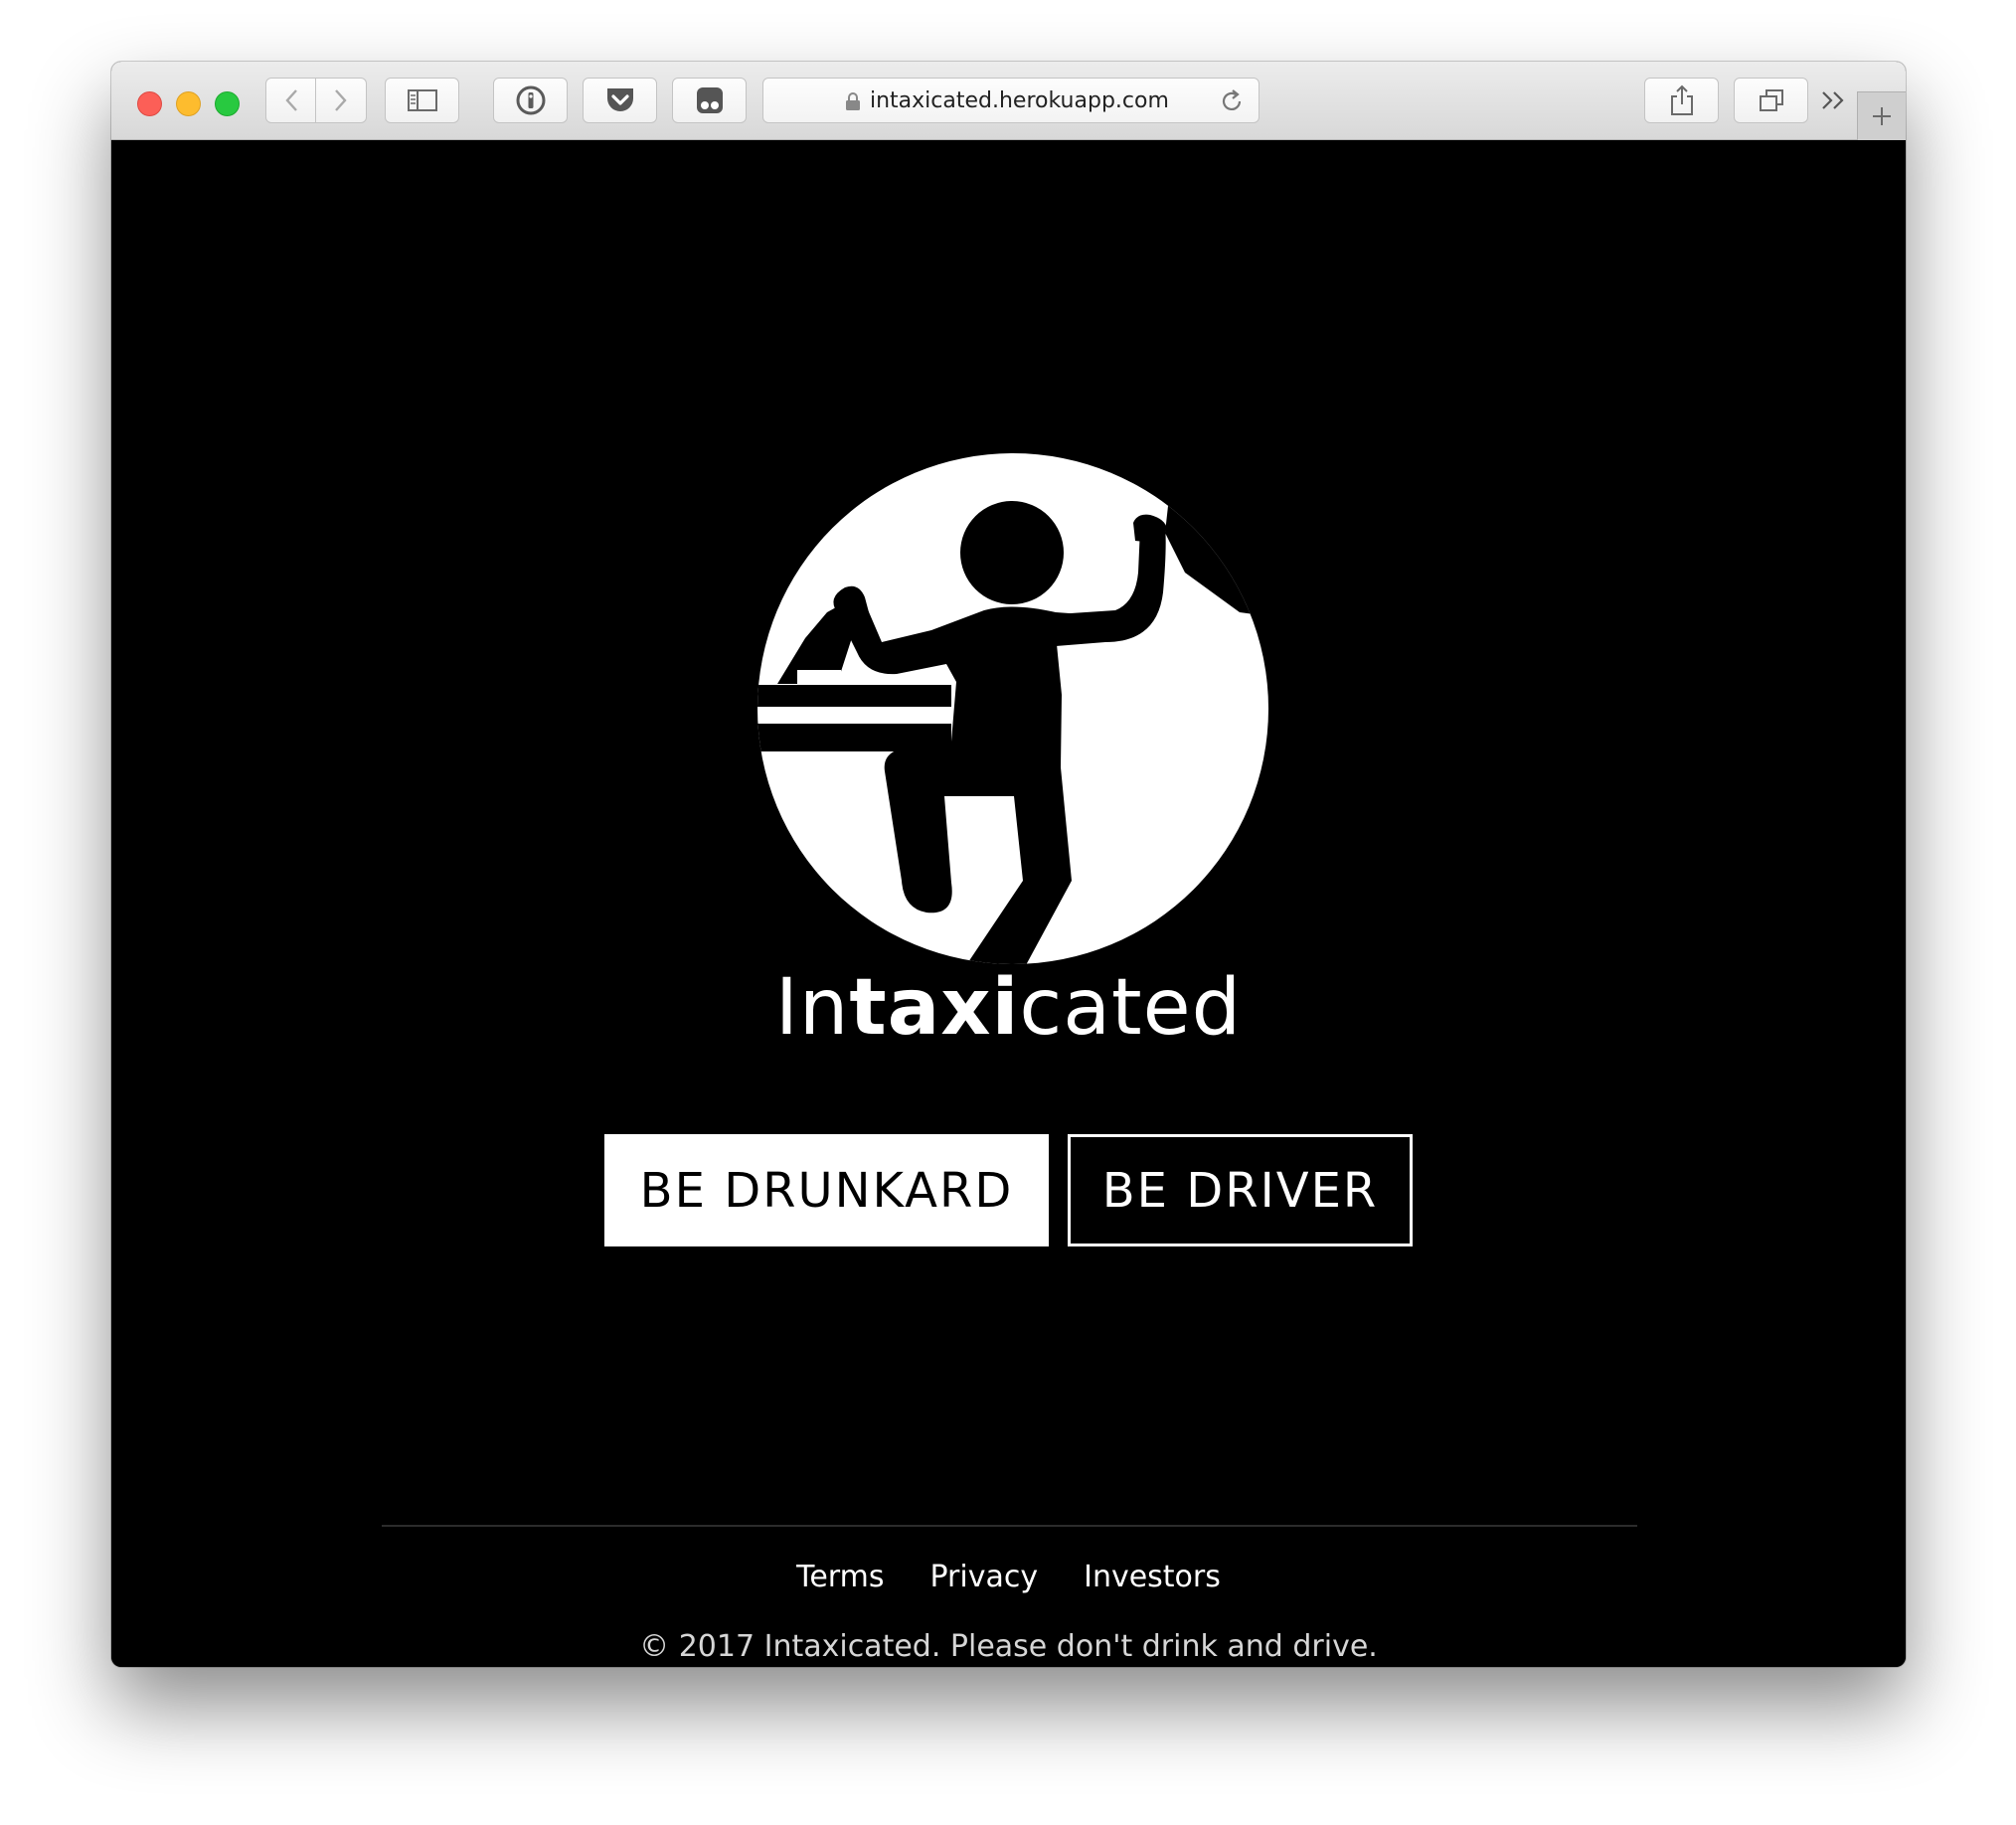 Image resolution: width=2016 pixels, height=1825 pixels. Describe the element at coordinates (1009, 1526) in the screenshot. I see `footer-divider` at that location.